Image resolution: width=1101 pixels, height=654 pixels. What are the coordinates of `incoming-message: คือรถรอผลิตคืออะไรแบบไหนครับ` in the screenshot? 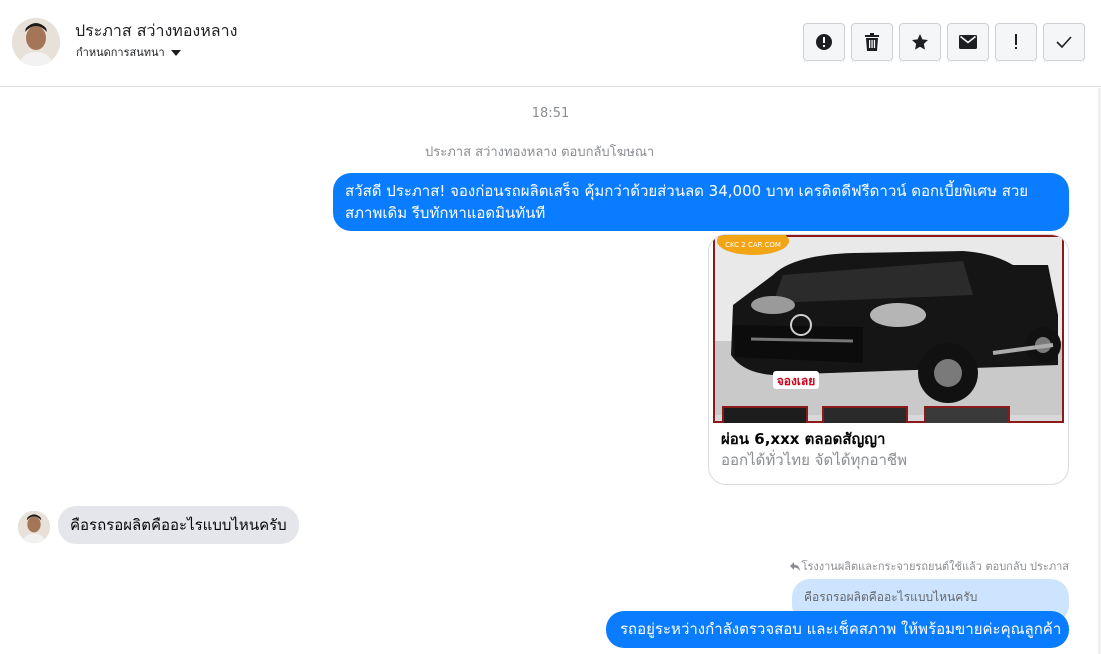 It's located at (178, 525).